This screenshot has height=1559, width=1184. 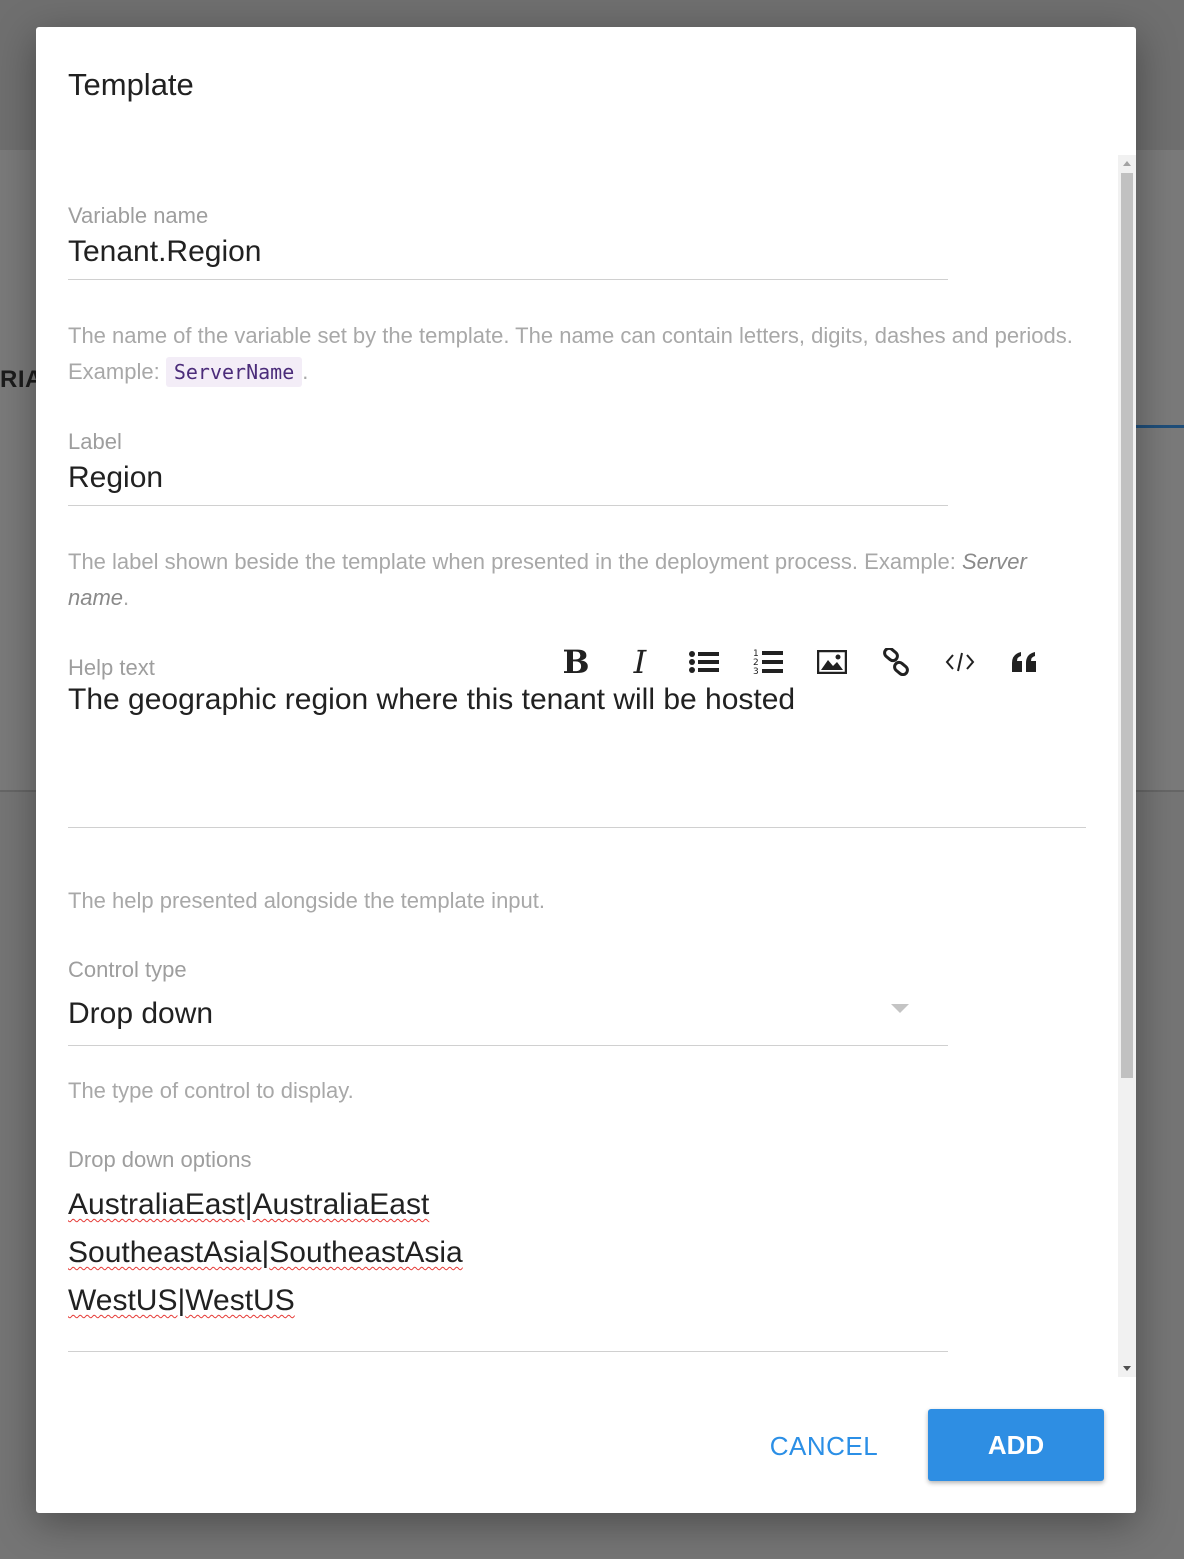 What do you see at coordinates (832, 662) in the screenshot?
I see `image-icon` at bounding box center [832, 662].